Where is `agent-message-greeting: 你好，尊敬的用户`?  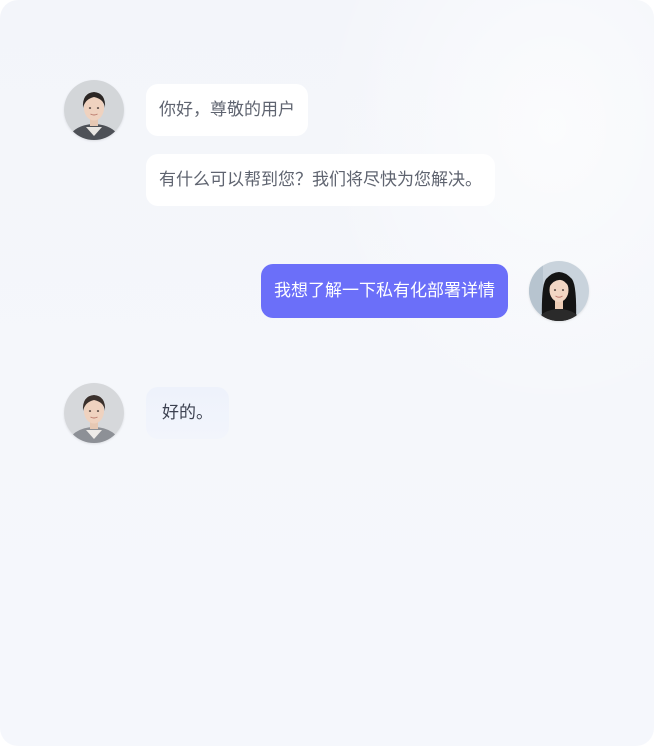 agent-message-greeting: 你好，尊敬的用户 is located at coordinates (227, 110).